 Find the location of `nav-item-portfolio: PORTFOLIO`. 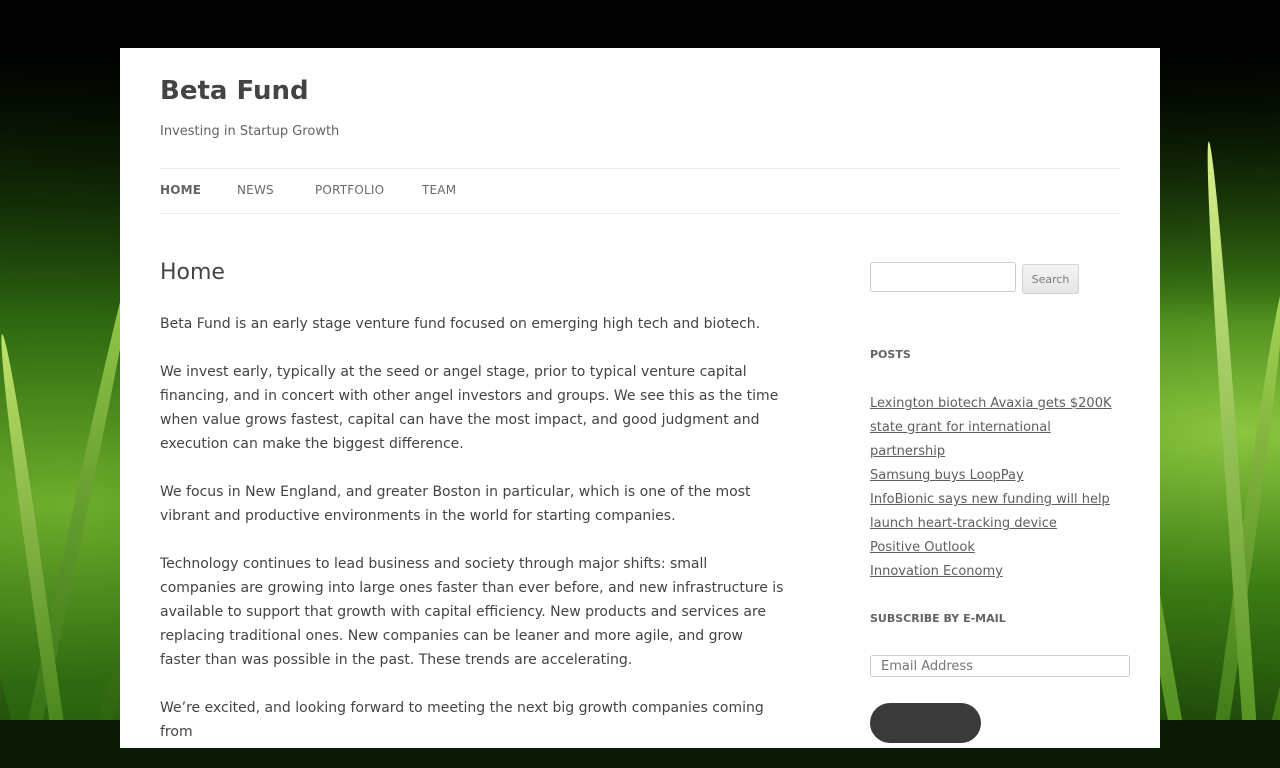

nav-item-portfolio: PORTFOLIO is located at coordinates (349, 190).